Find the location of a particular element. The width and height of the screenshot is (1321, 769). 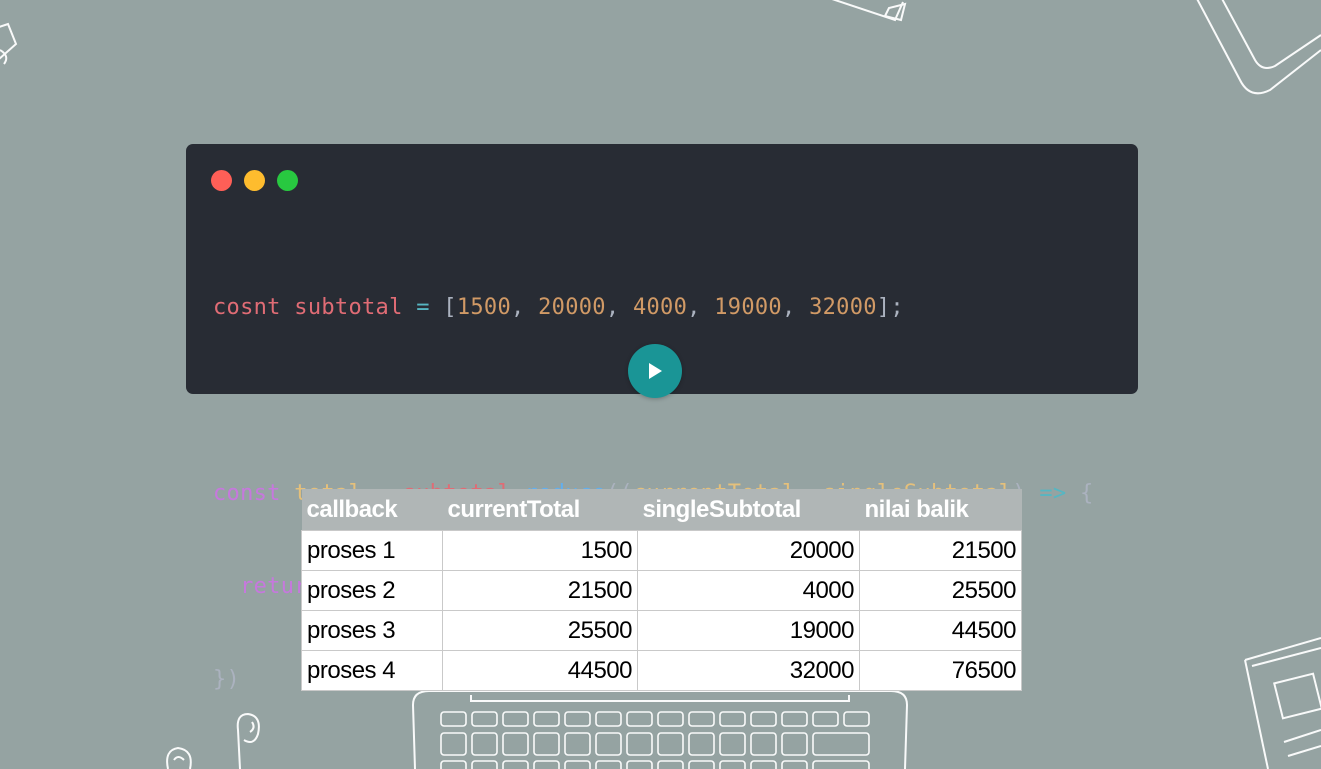

keyword: cosnt is located at coordinates (247, 307).